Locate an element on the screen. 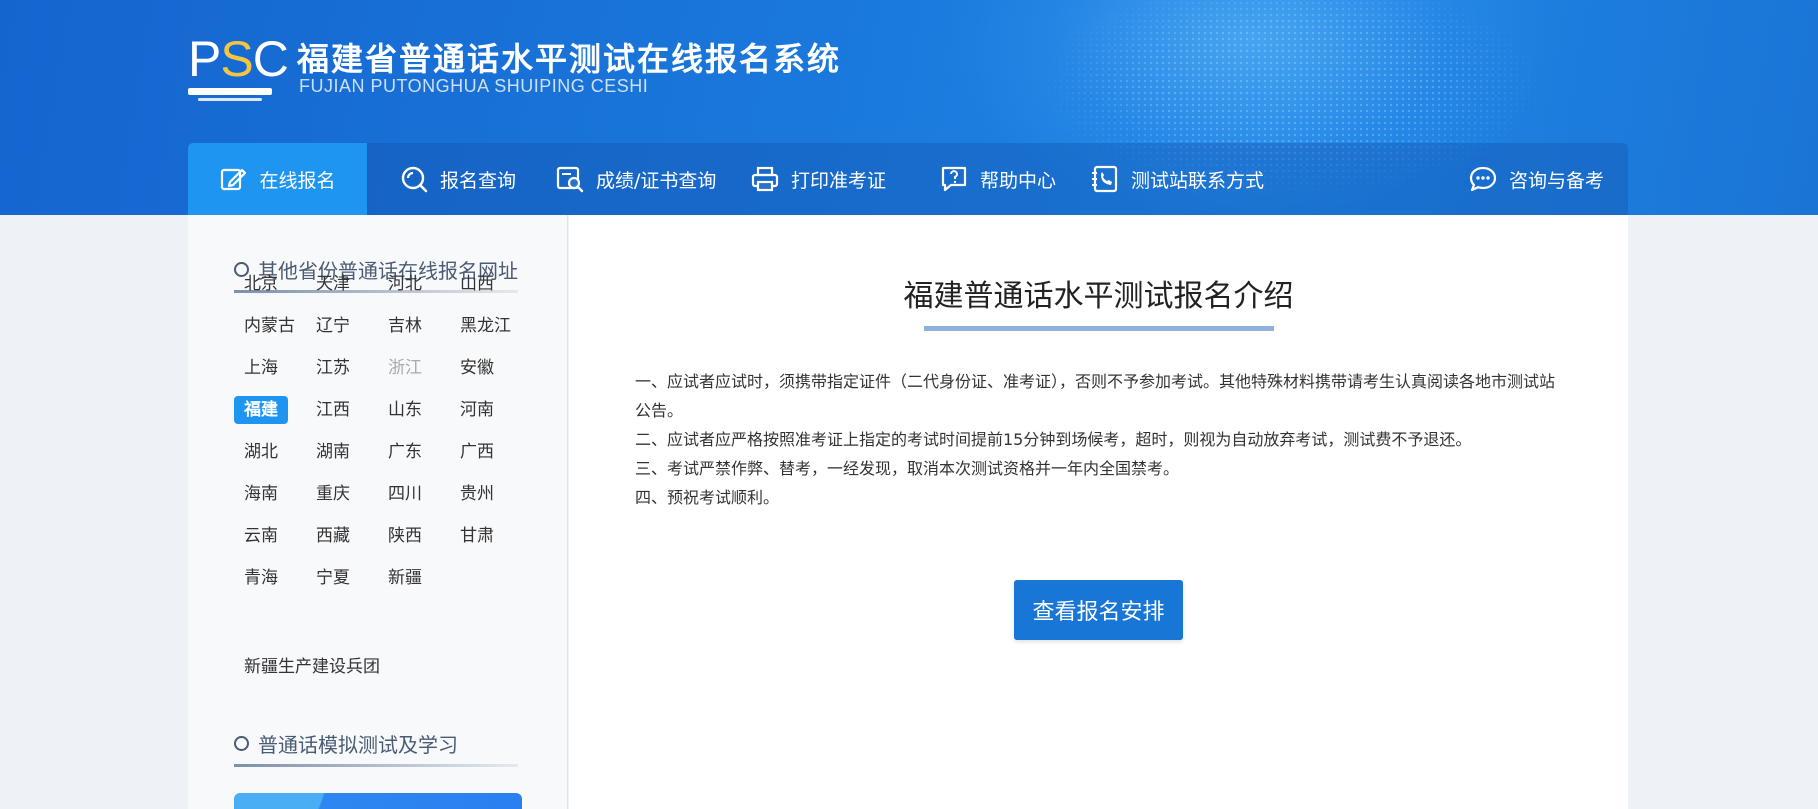 The width and height of the screenshot is (1818, 809). province-link: 广东 is located at coordinates (405, 452).